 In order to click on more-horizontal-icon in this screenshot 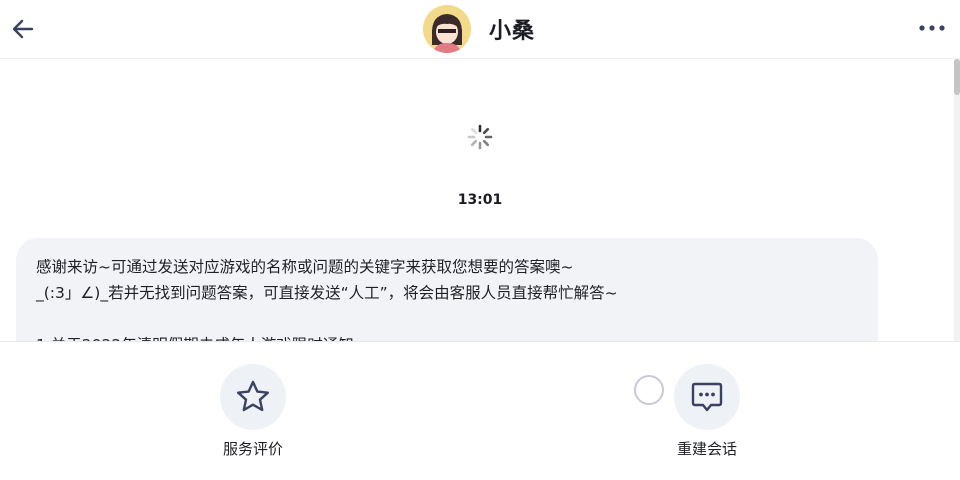, I will do `click(932, 28)`.